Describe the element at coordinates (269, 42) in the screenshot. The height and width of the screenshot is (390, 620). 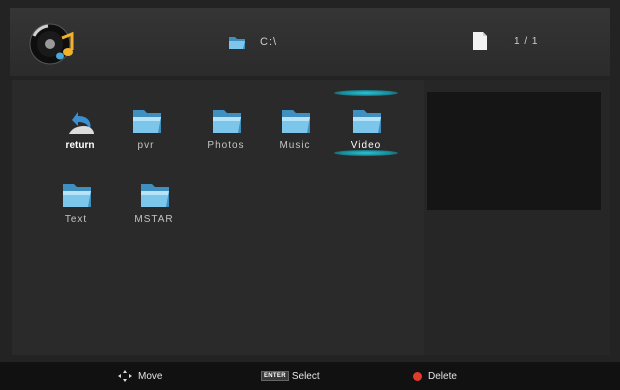
I see `path-label: C:\` at that location.